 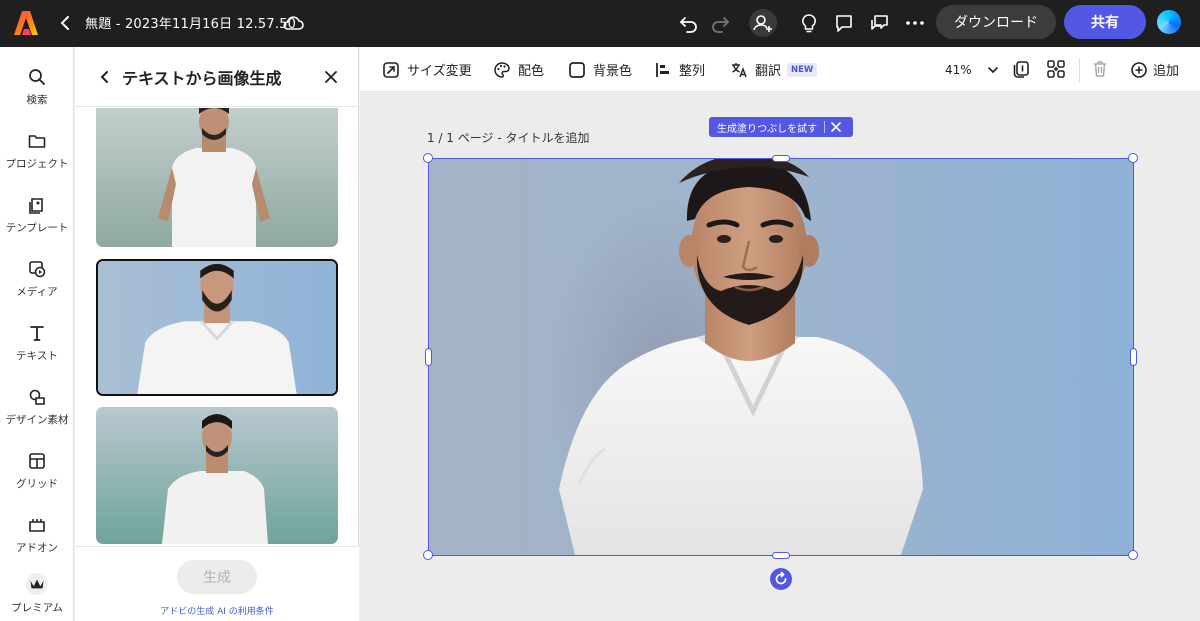 What do you see at coordinates (1166, 71) in the screenshot?
I see `add-label: 追加` at bounding box center [1166, 71].